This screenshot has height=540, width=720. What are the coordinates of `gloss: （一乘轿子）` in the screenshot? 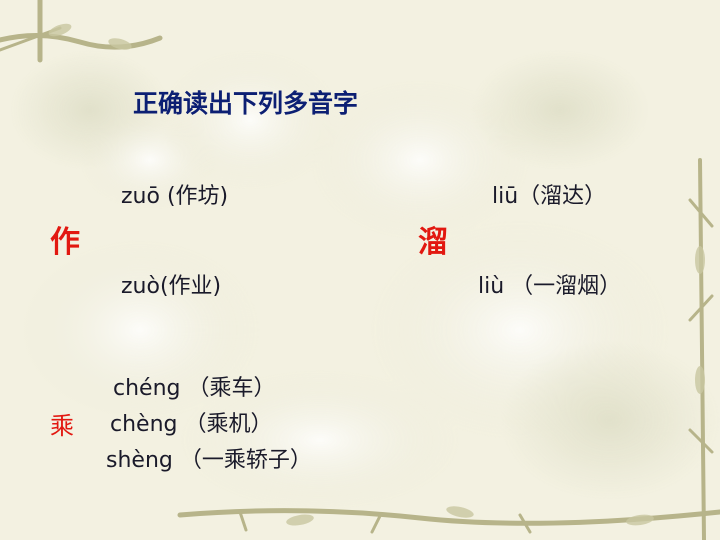 It's located at (245, 460).